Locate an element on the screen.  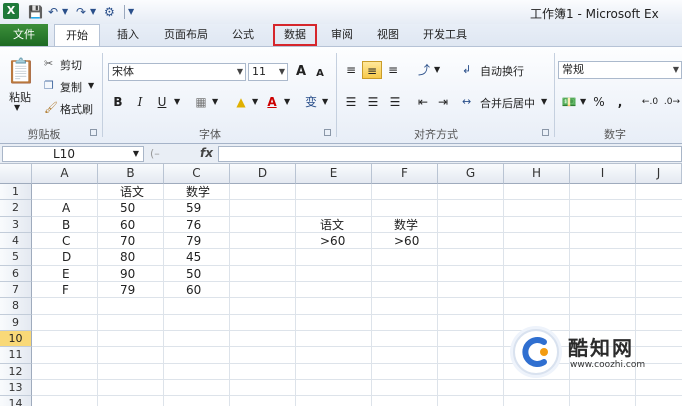
scissors-icon: ✂ is located at coordinates (48, 63).